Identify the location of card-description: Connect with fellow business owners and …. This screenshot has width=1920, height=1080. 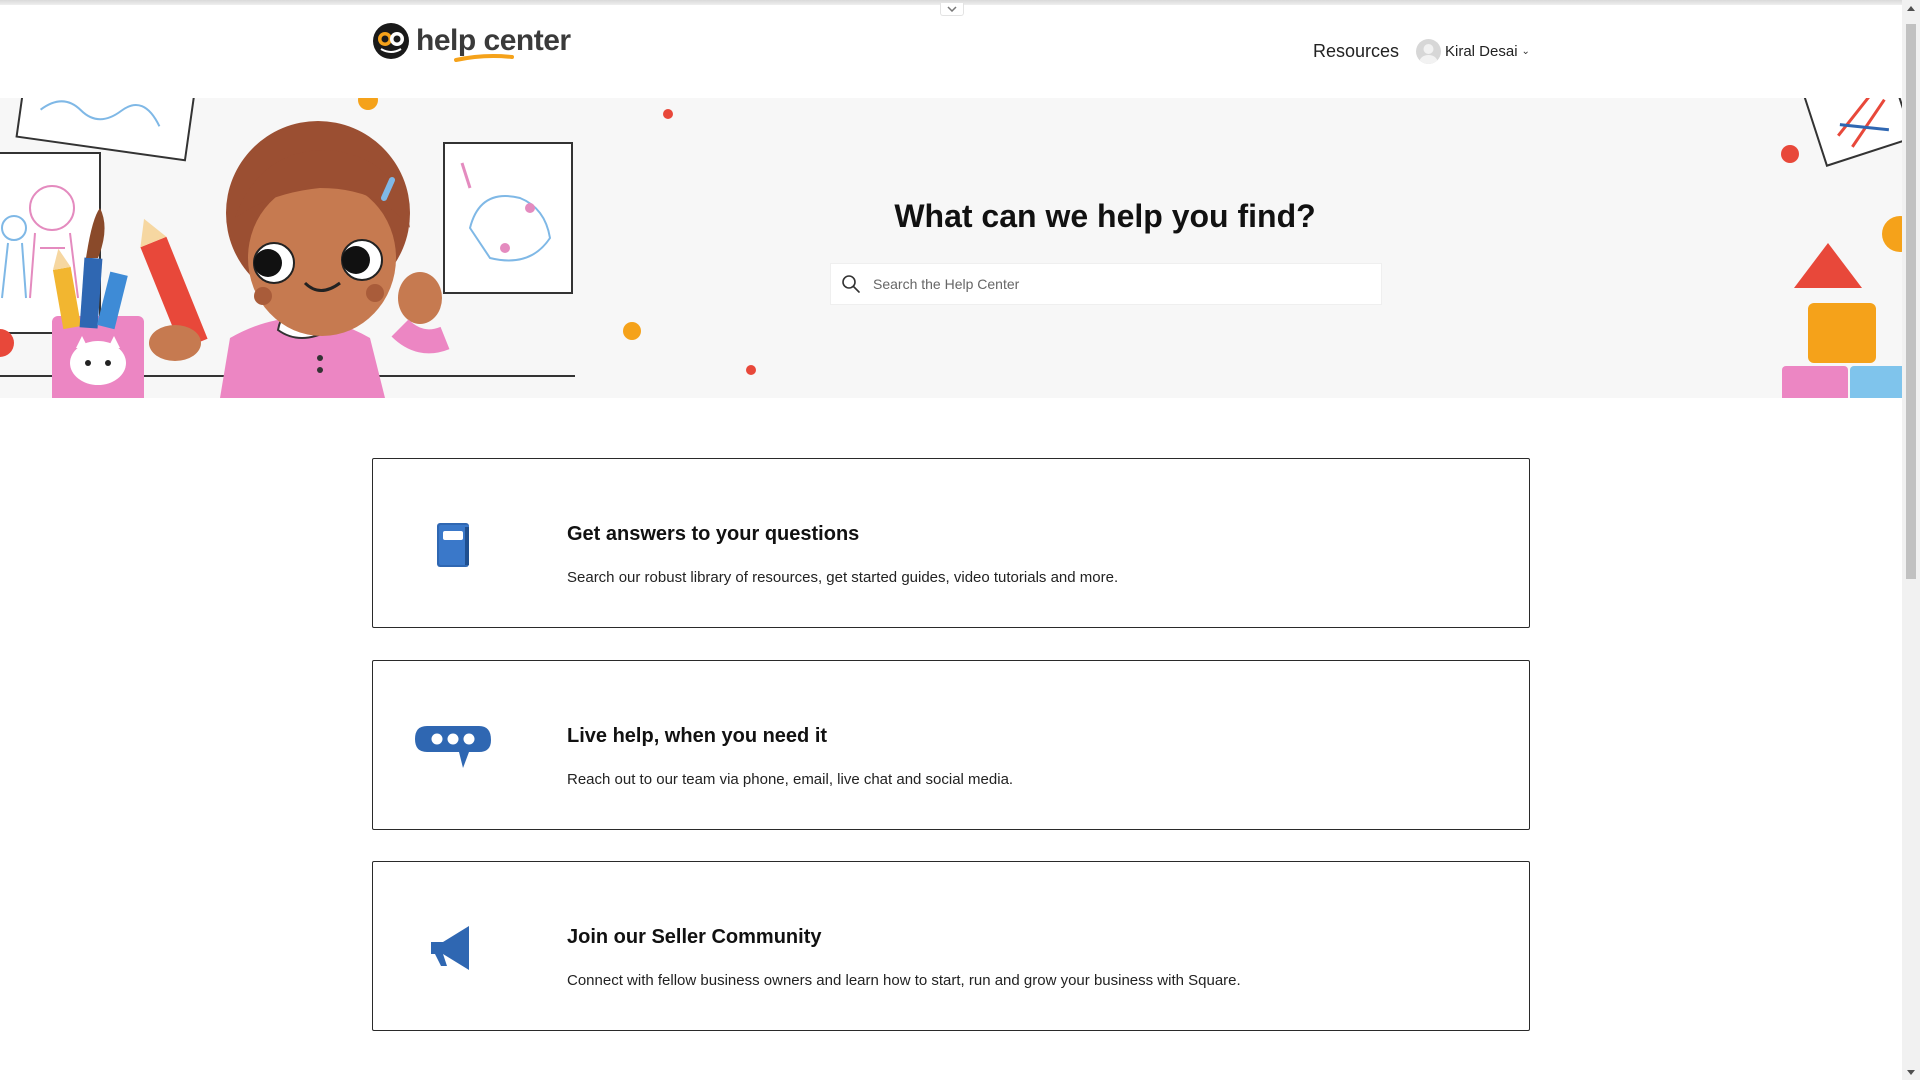
(904, 980).